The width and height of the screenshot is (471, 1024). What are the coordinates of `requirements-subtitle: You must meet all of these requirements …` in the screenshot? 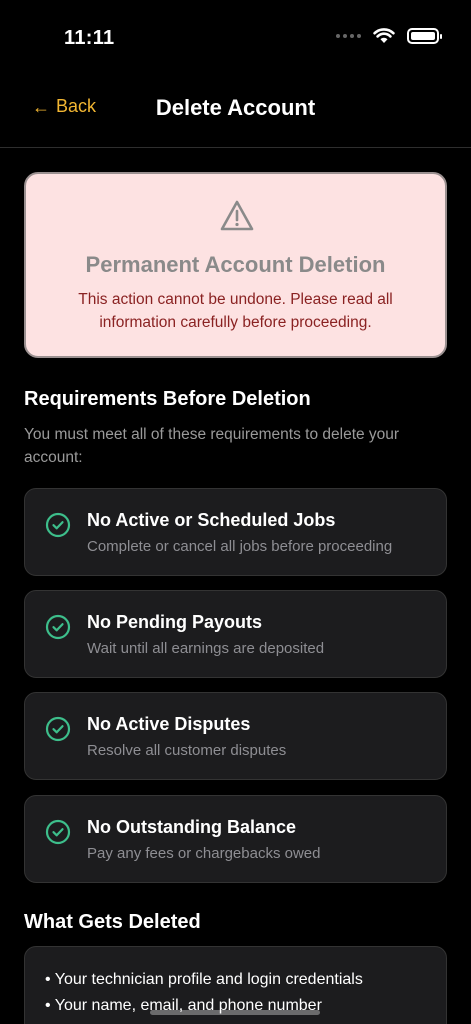 It's located at (212, 446).